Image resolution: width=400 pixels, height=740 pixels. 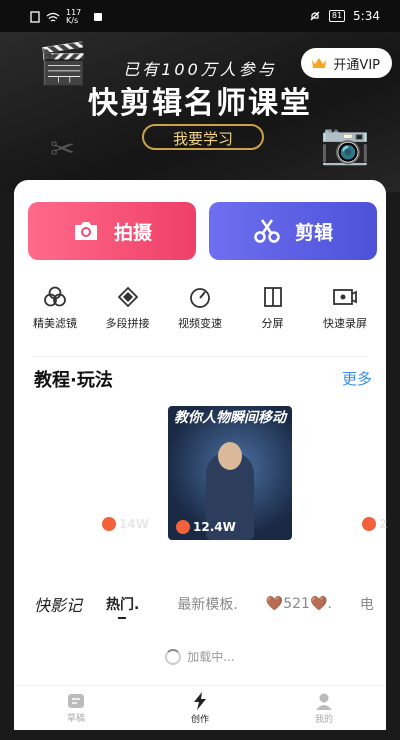 I want to click on shoot-label: 拍摄, so click(x=132, y=232).